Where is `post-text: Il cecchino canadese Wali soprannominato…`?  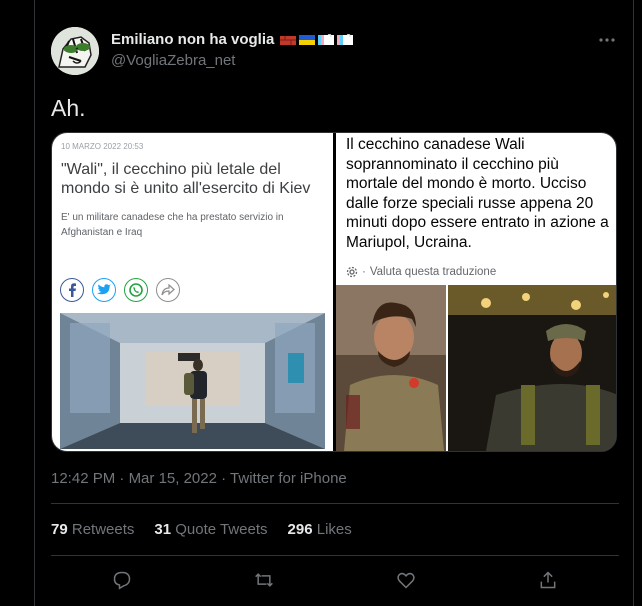 post-text: Il cecchino canadese Wali soprannominato… is located at coordinates (477, 193).